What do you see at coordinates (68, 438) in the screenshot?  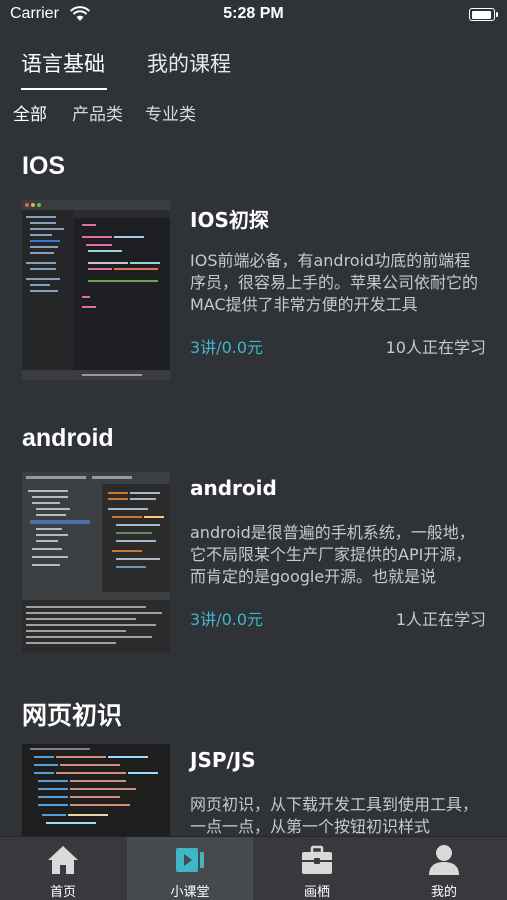 I see `section-title: android` at bounding box center [68, 438].